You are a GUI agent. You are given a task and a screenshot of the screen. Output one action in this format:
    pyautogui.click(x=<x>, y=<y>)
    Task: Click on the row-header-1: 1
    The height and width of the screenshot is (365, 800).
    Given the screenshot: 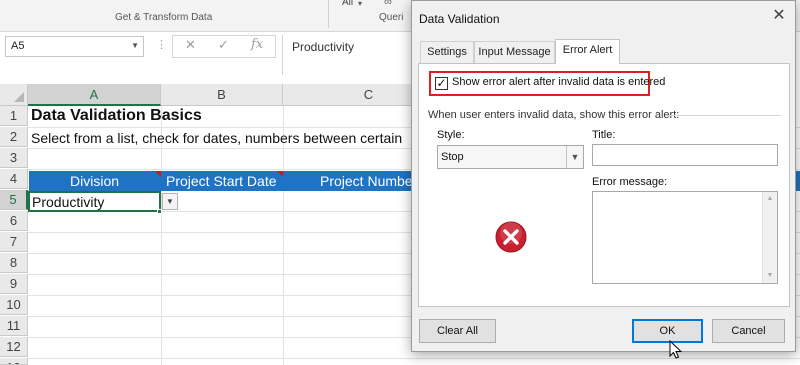 What is the action you would take?
    pyautogui.click(x=14, y=116)
    